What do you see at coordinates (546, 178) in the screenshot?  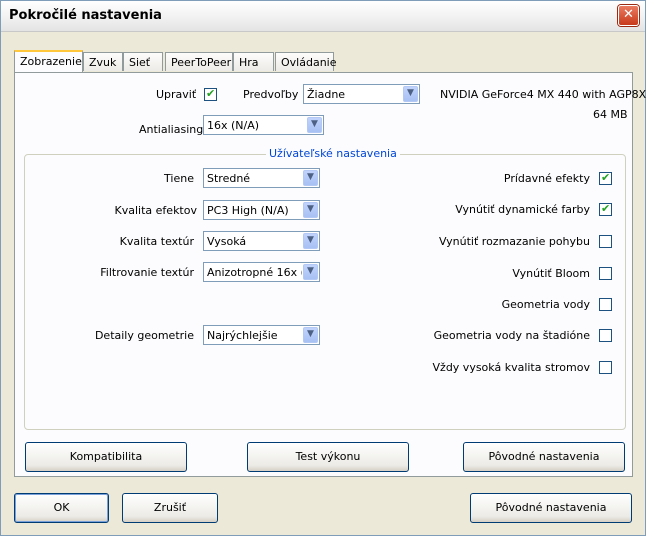 I see `pridavne-efekty-label: Prídavné efekty` at bounding box center [546, 178].